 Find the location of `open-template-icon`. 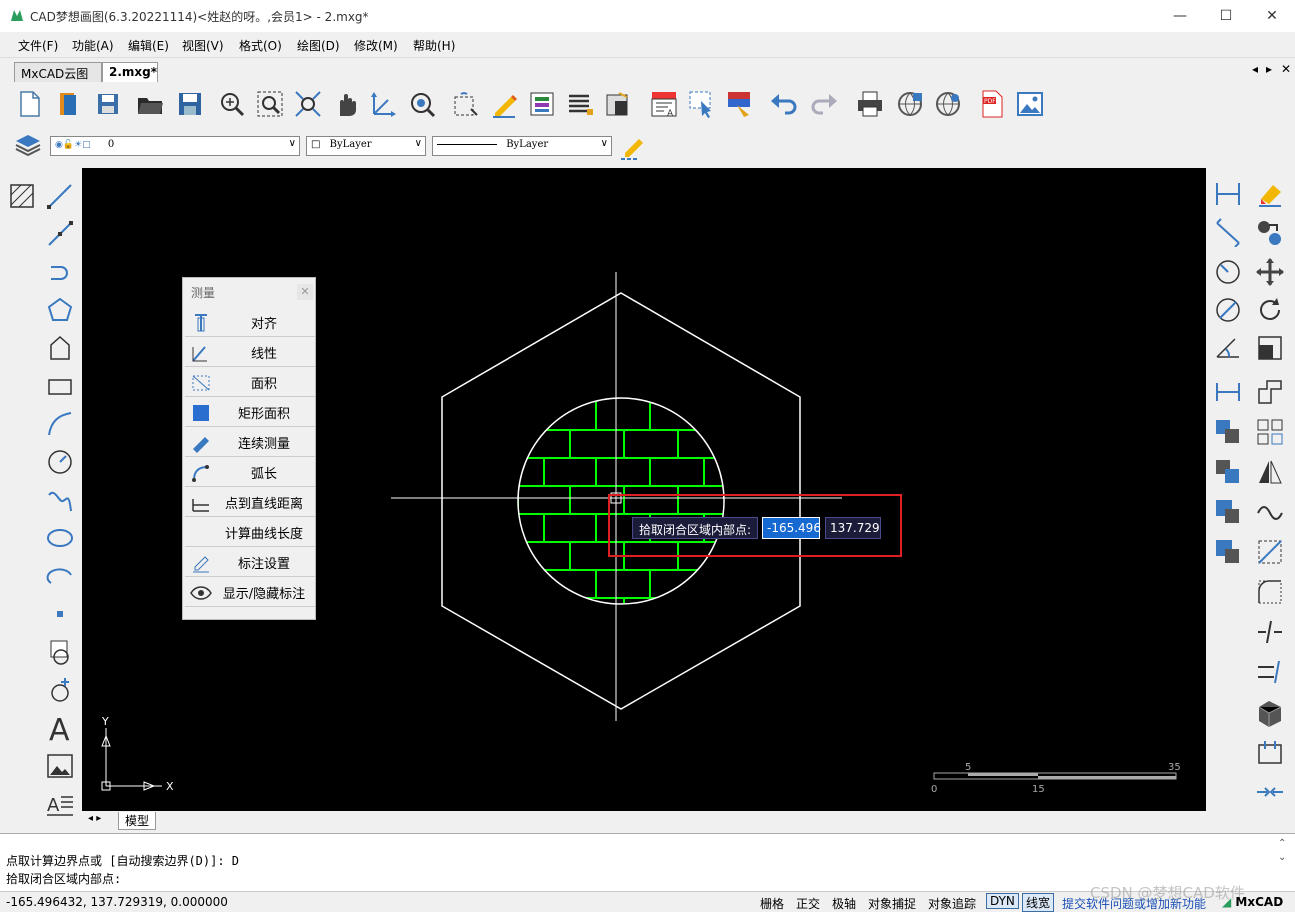

open-template-icon is located at coordinates (68, 104).